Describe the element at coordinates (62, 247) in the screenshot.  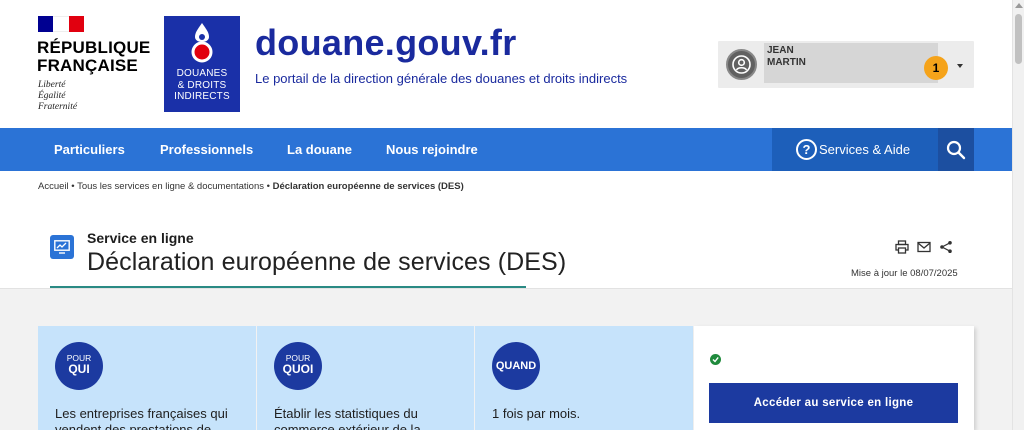
I see `online-service-icon` at that location.